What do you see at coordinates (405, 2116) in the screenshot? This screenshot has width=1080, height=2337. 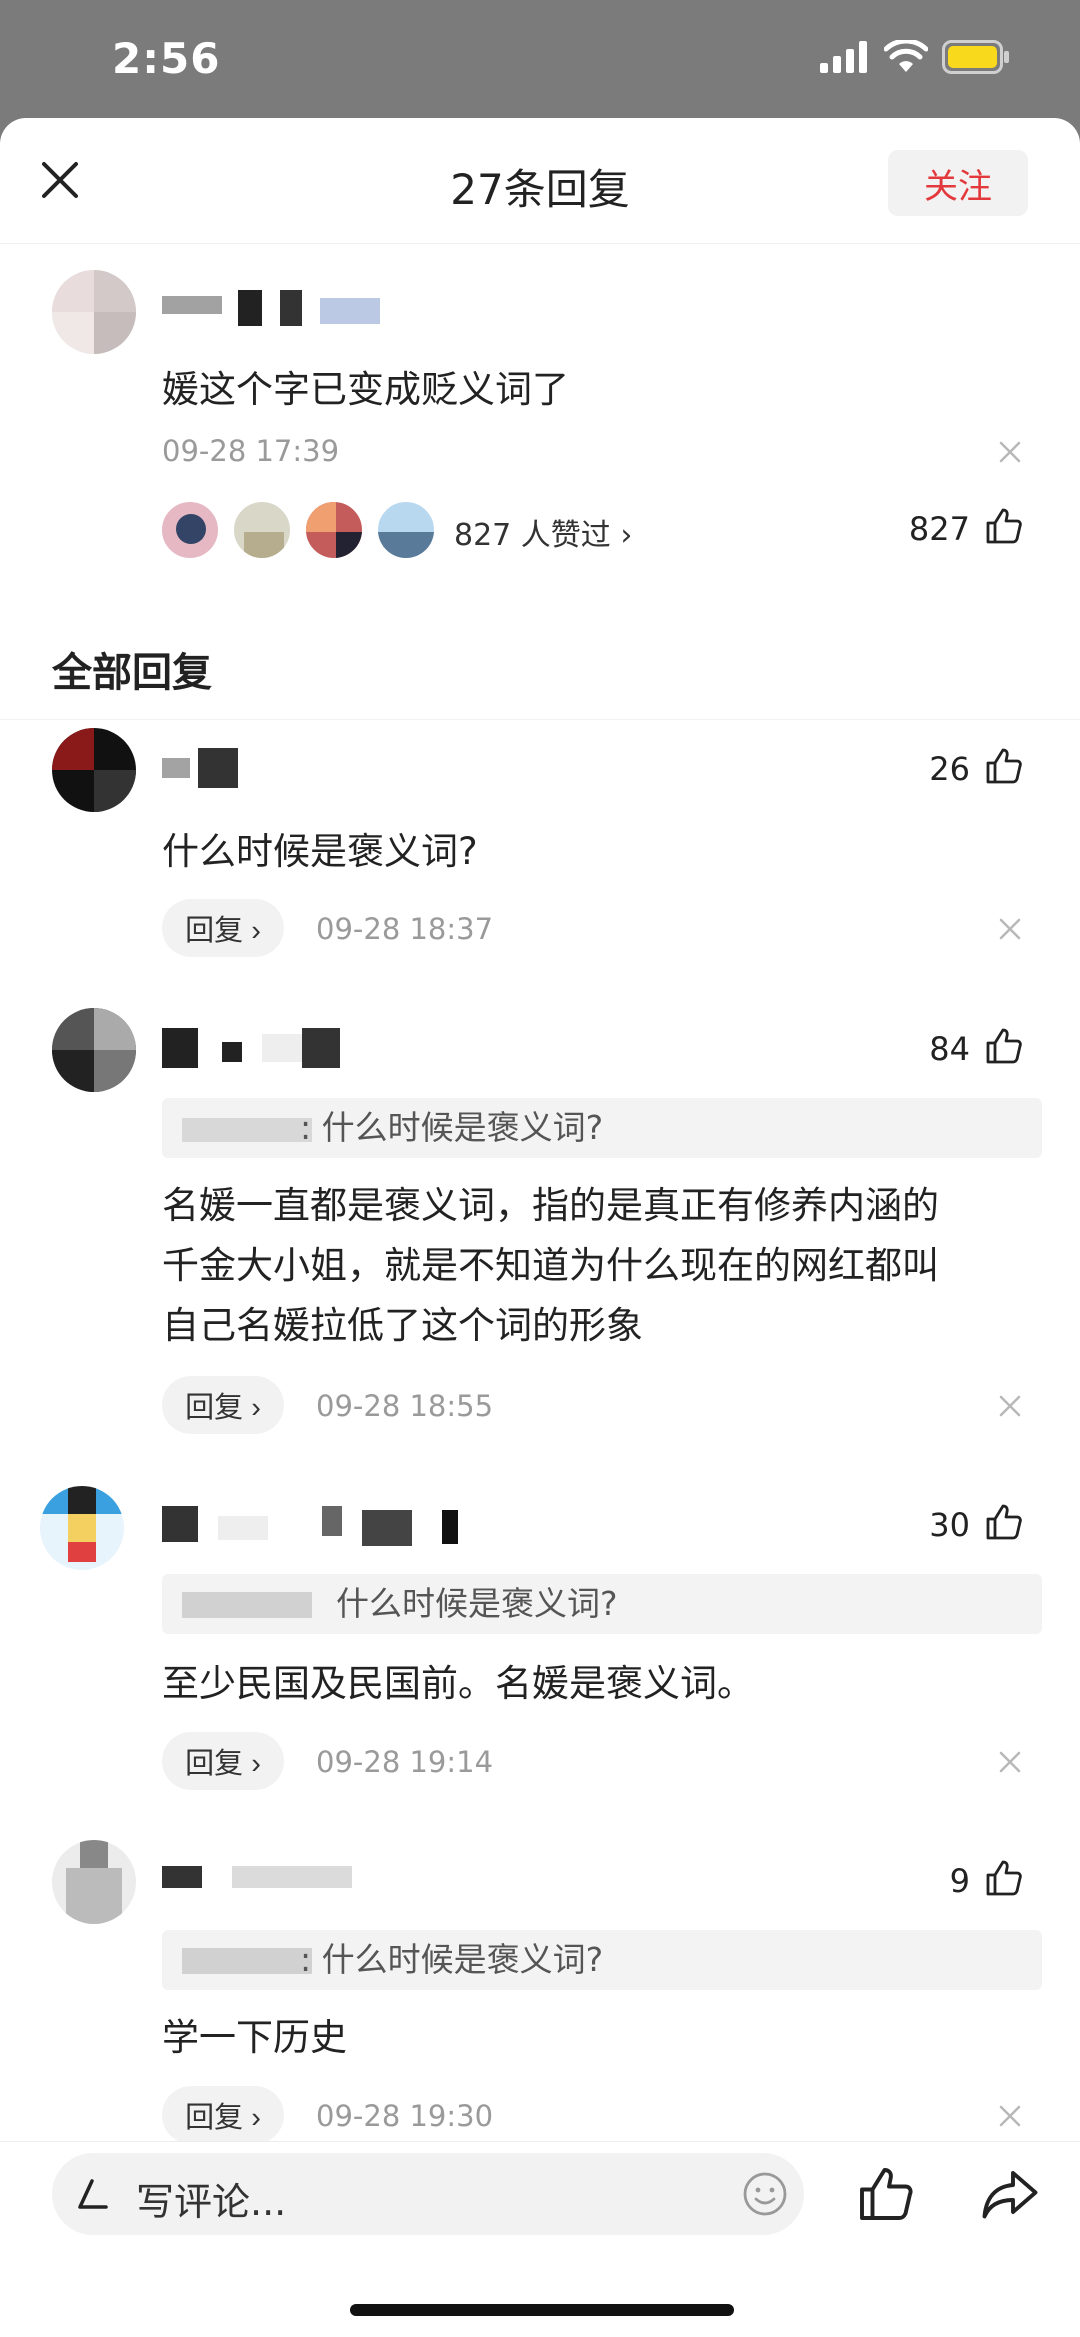 I see `reply-time: 09-28 19:30` at bounding box center [405, 2116].